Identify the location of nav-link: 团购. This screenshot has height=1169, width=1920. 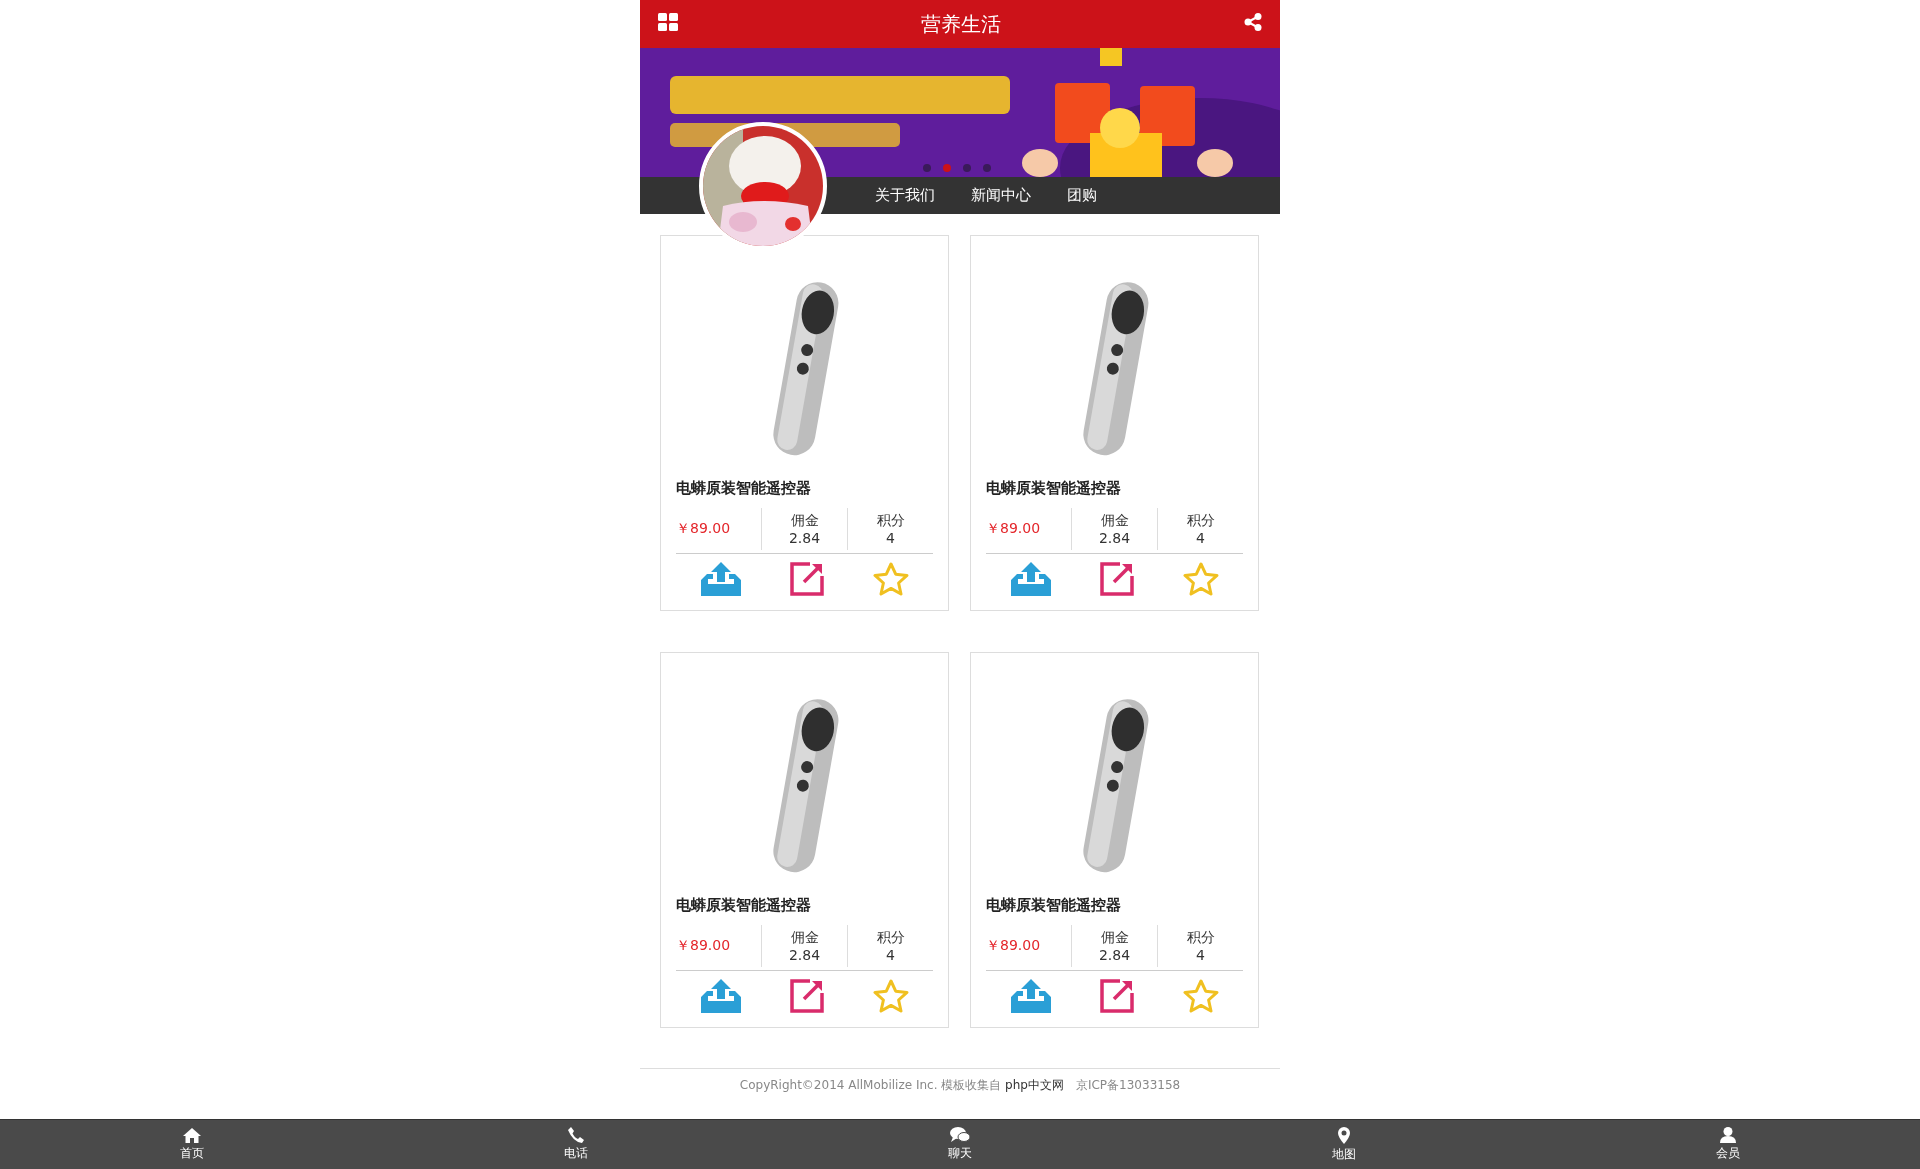
(1082, 195).